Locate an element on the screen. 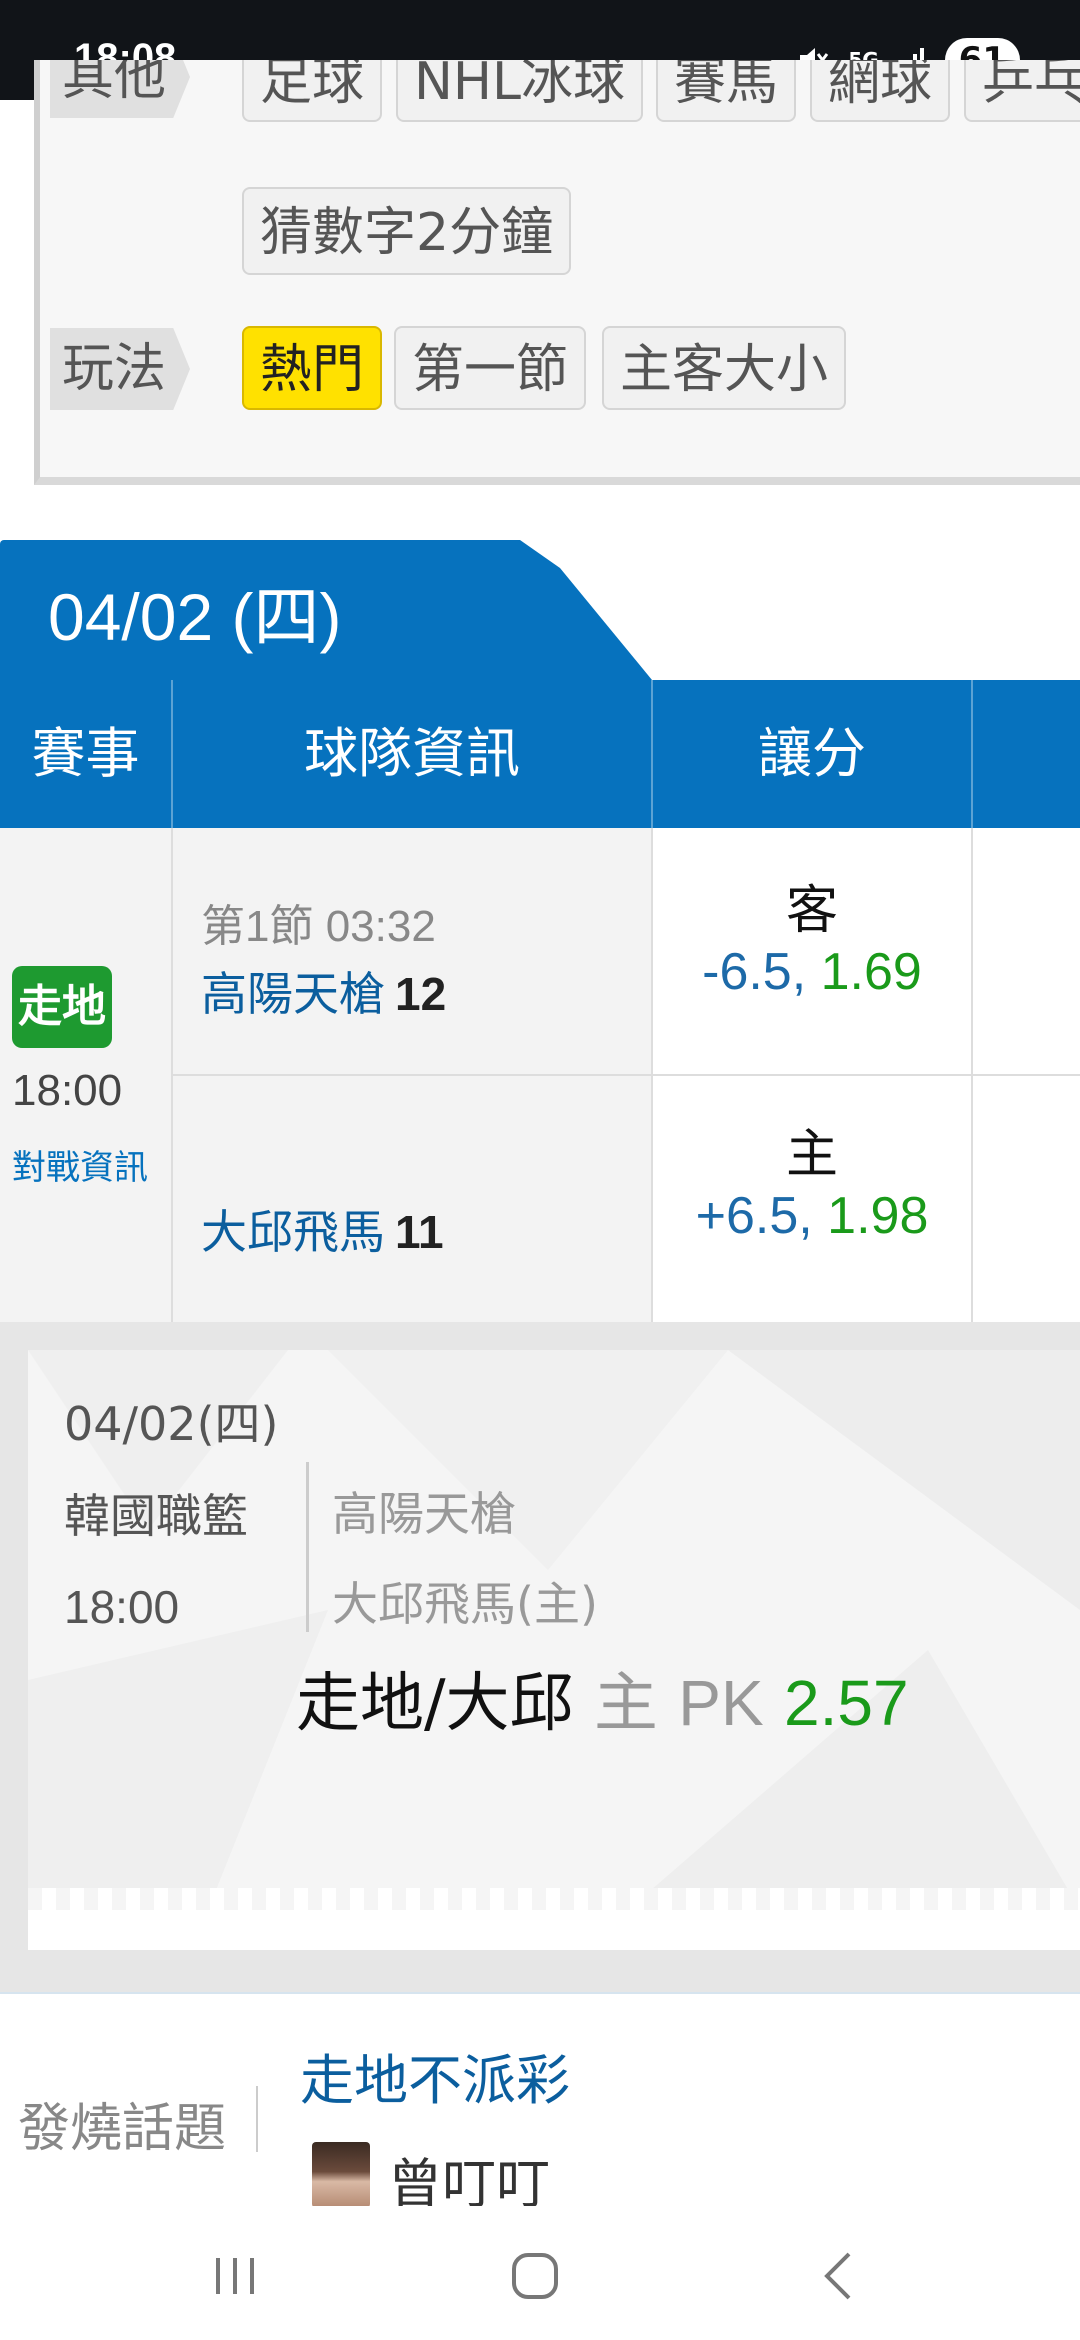  table-header: 賽事 球隊資訊 讓分 is located at coordinates (540, 754).